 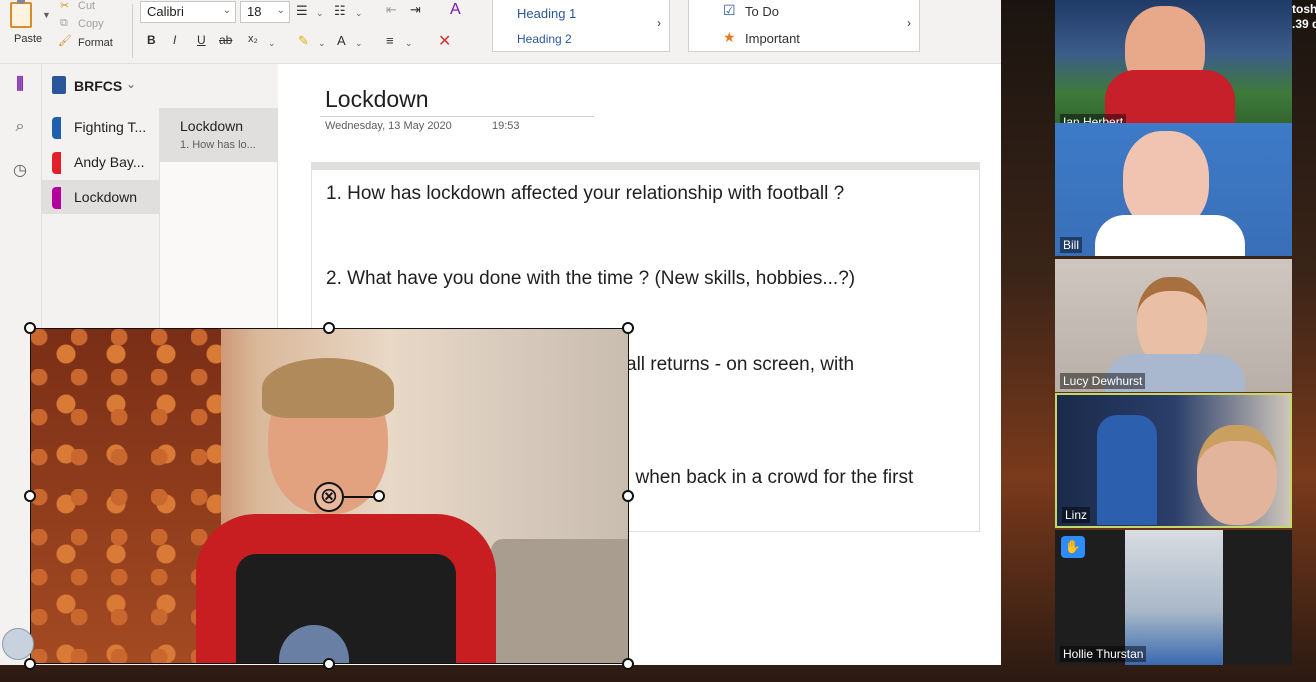 I want to click on notebook-name: BRFCS, so click(x=98, y=86).